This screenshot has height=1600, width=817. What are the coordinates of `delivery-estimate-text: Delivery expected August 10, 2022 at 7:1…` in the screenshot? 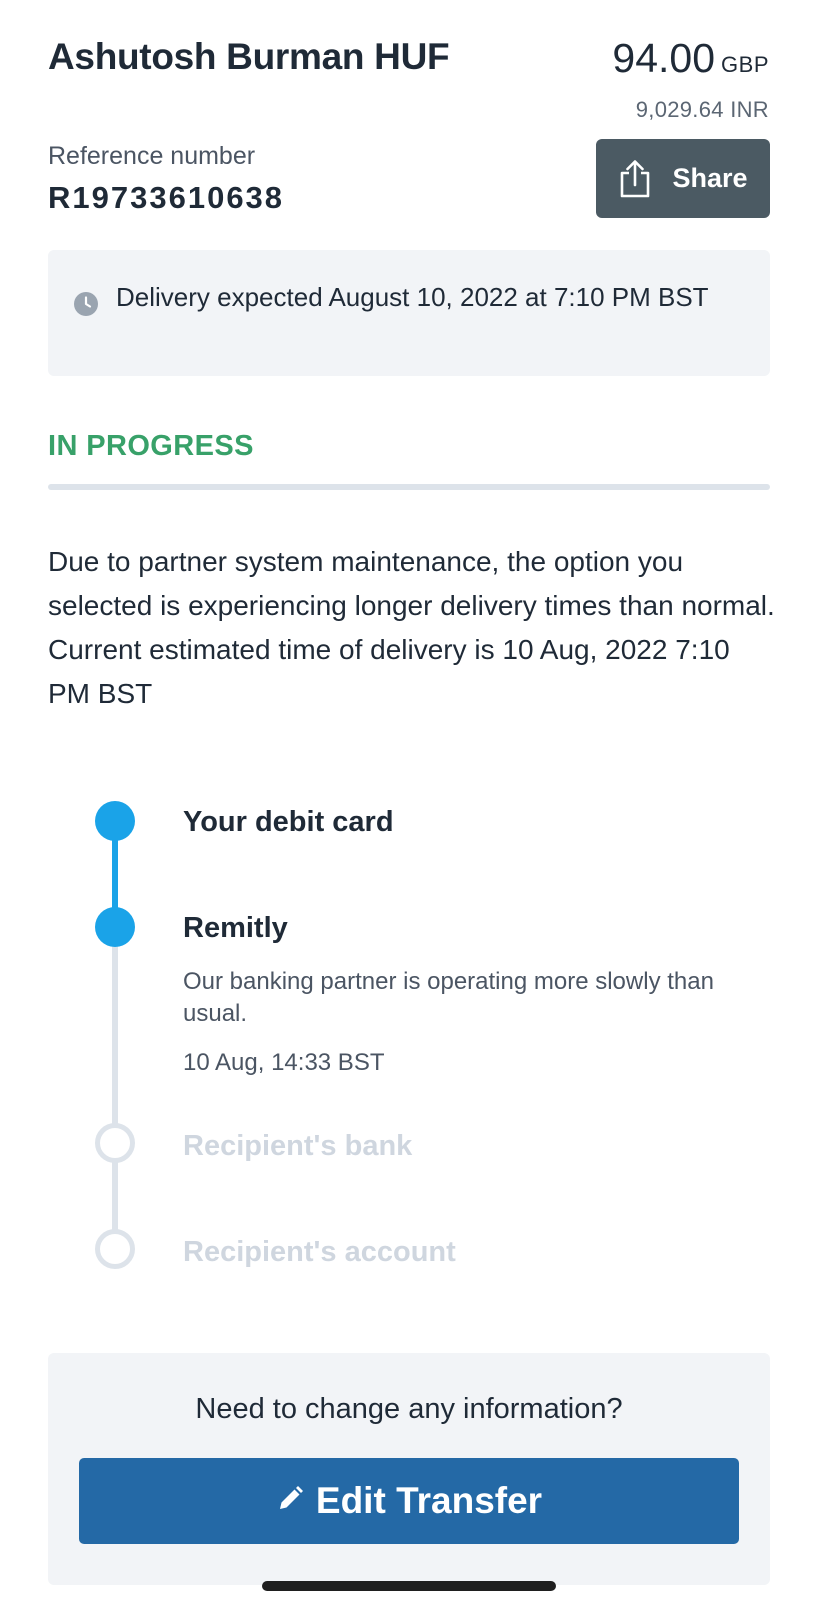 It's located at (412, 297).